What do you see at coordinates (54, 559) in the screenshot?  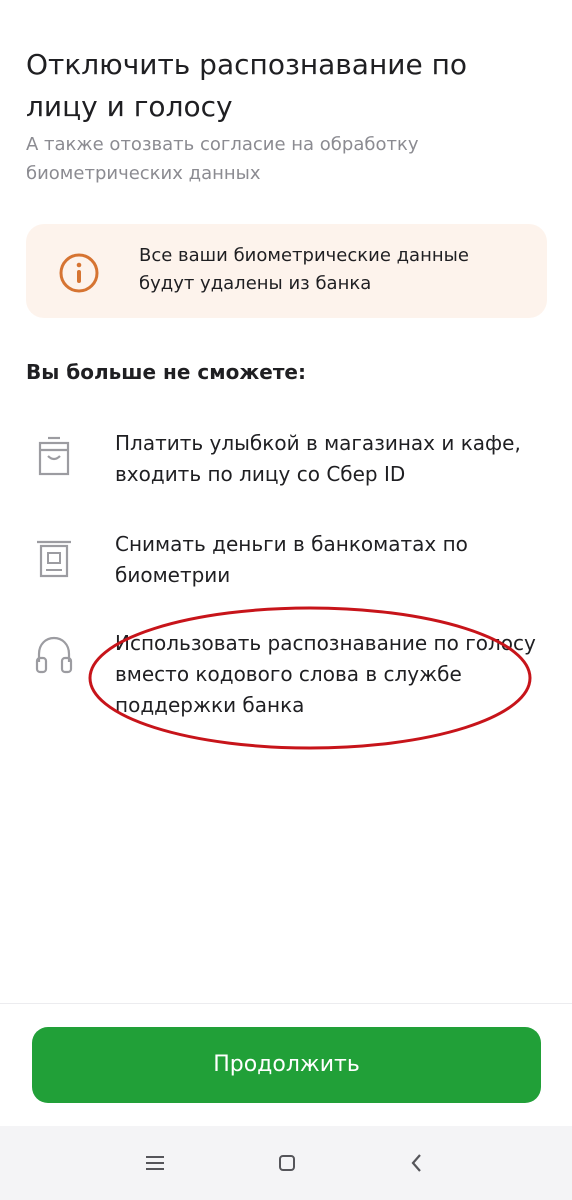 I see `atm-icon` at bounding box center [54, 559].